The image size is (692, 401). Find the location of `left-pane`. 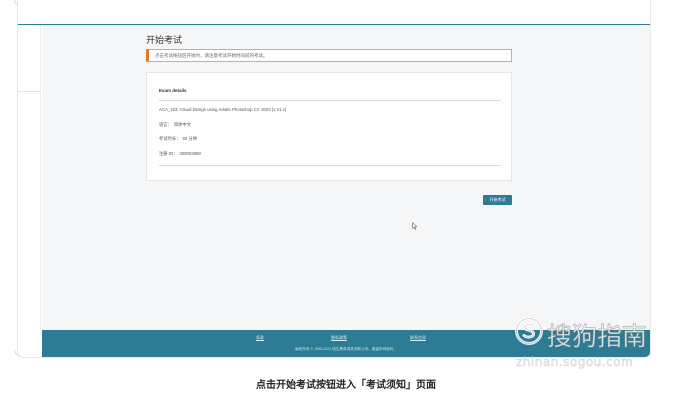

left-pane is located at coordinates (29, 180).